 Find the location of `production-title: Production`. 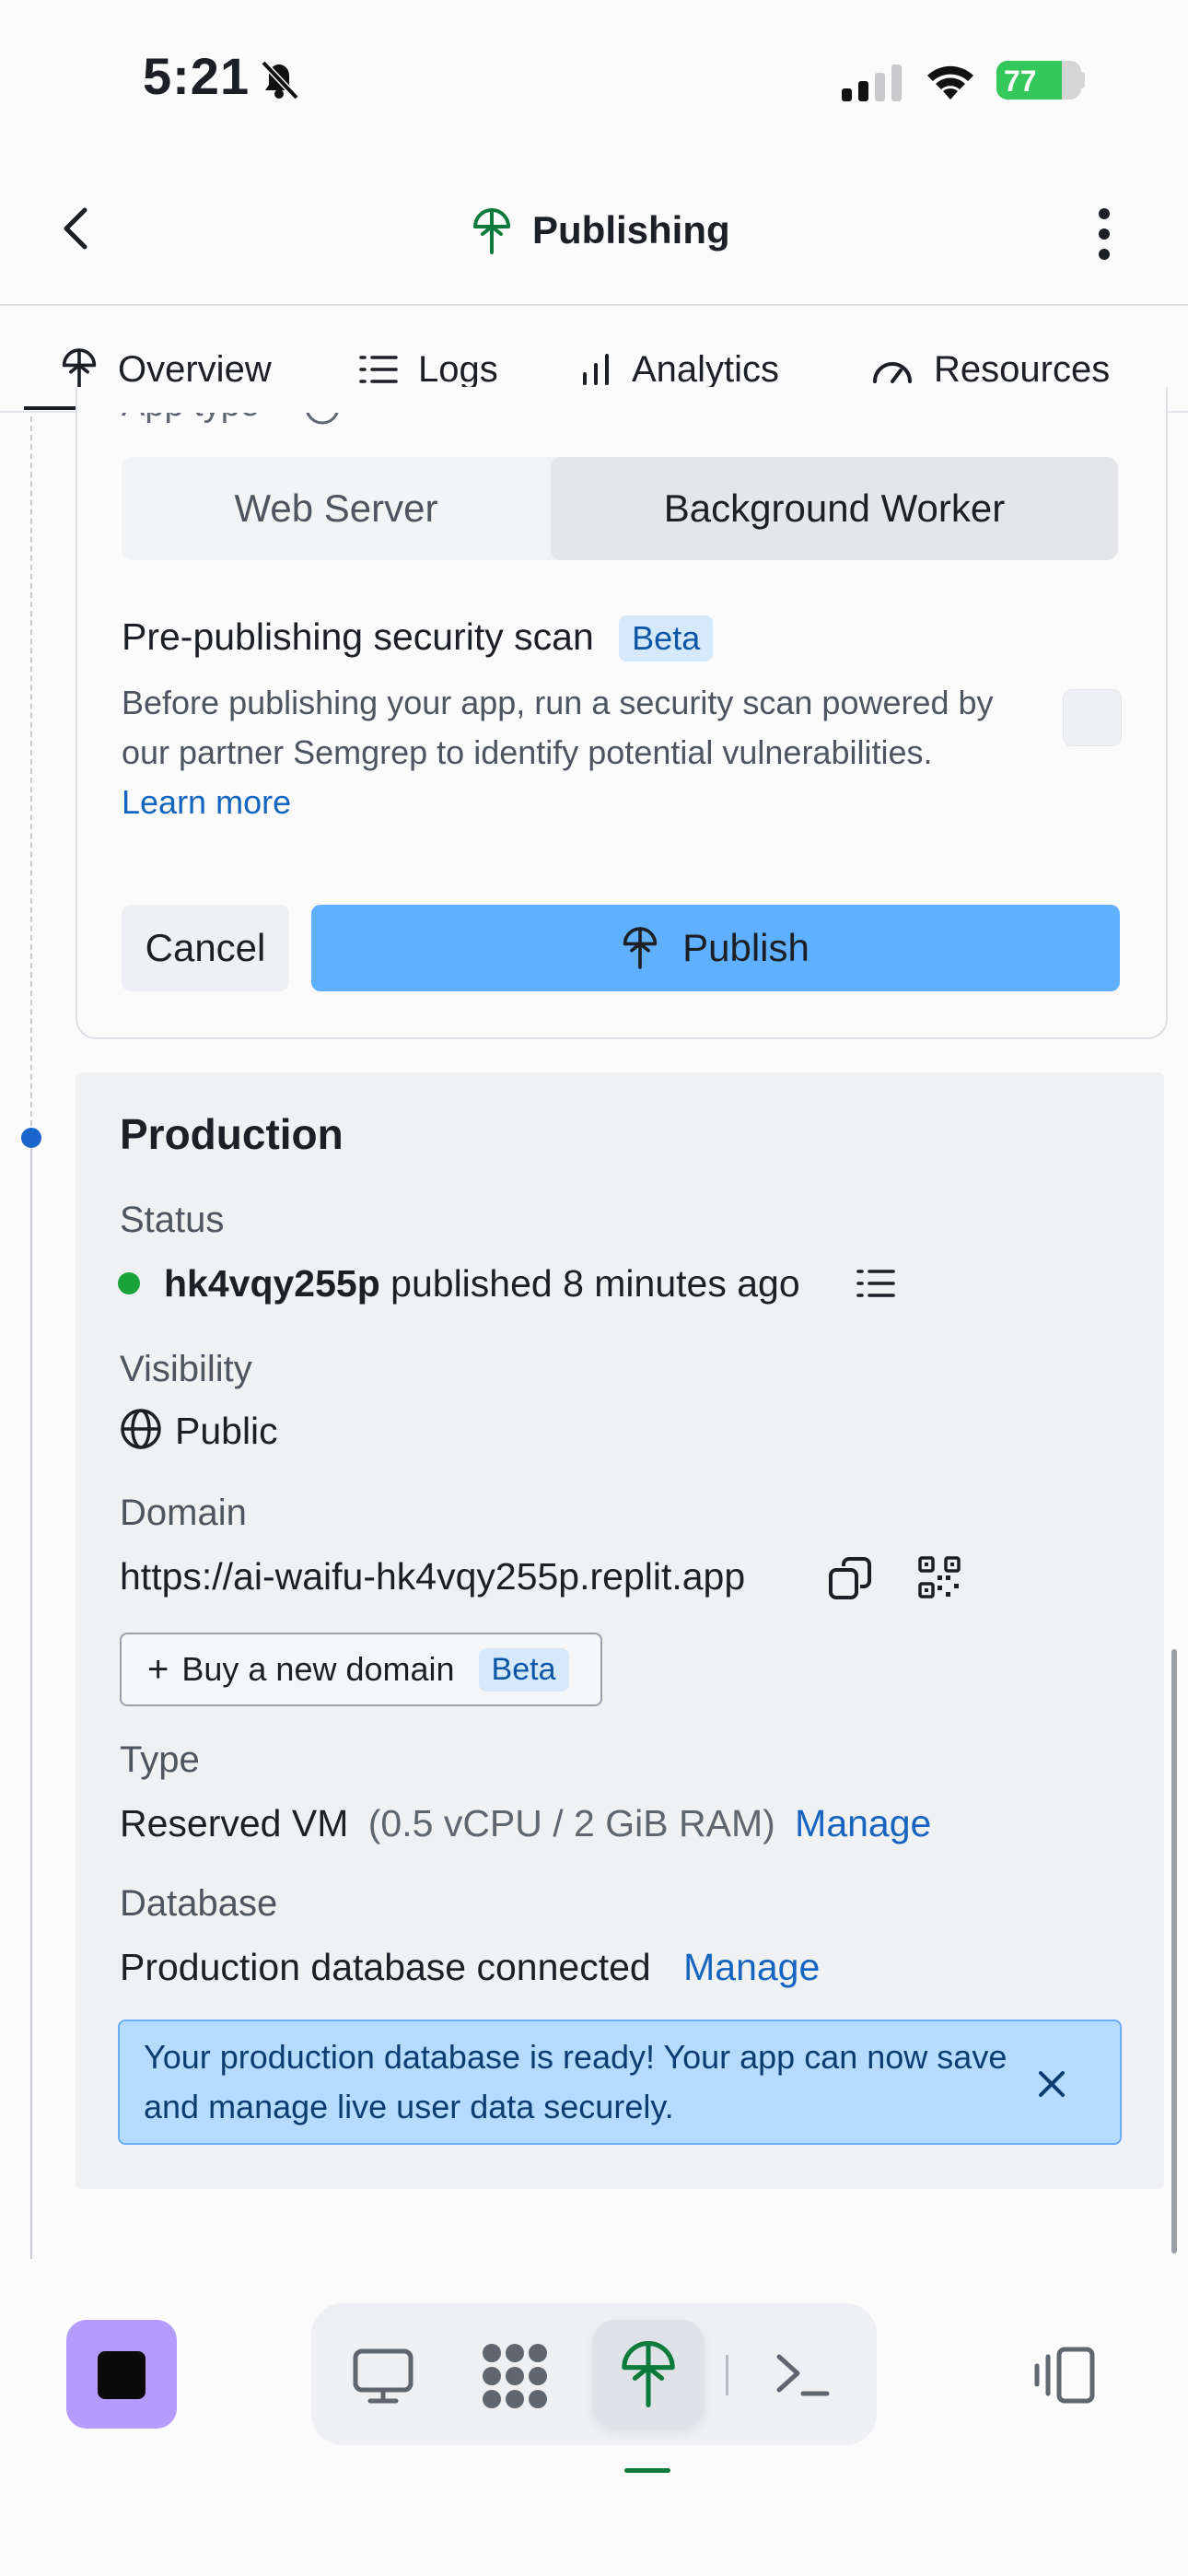

production-title: Production is located at coordinates (232, 1134).